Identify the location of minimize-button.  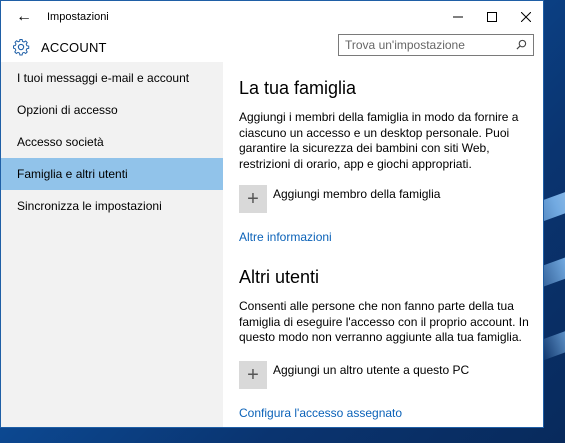
(458, 17).